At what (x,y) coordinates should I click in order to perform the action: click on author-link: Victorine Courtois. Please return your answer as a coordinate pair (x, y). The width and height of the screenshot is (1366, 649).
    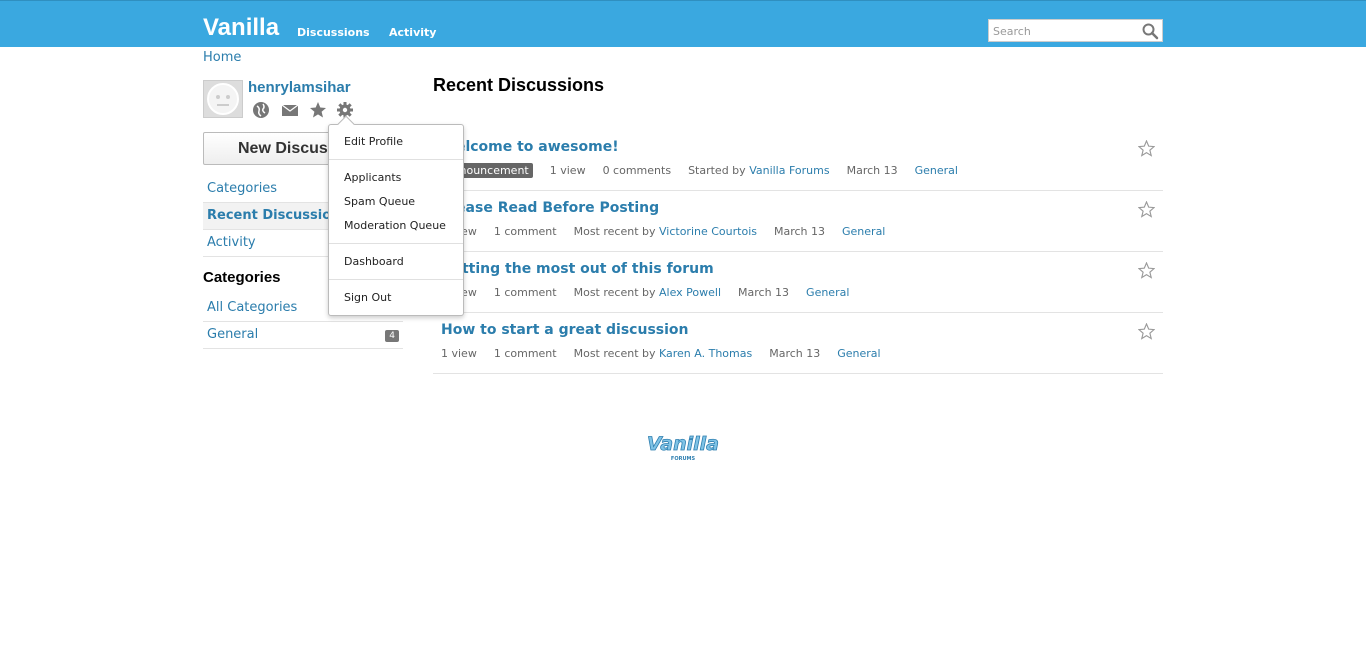
    Looking at the image, I should click on (708, 231).